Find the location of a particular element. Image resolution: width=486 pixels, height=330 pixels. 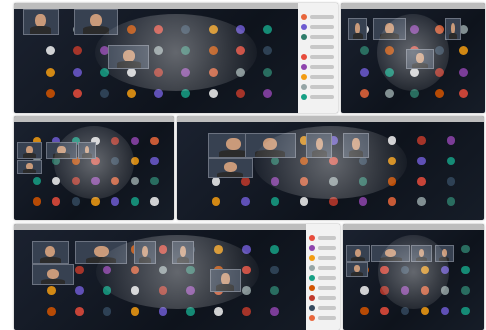

photo-mid-left is located at coordinates (94, 168).